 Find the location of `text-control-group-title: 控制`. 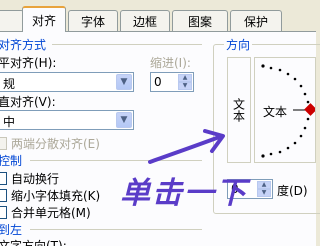

text-control-group-title: 控制 is located at coordinates (11, 161).